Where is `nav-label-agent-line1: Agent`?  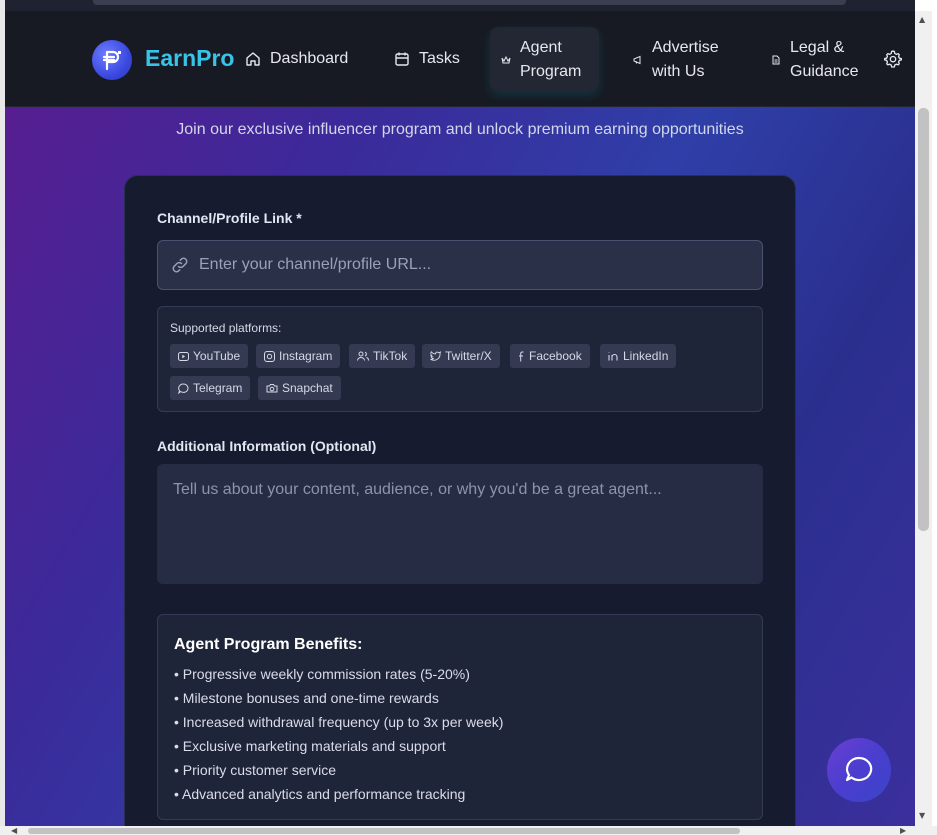
nav-label-agent-line1: Agent is located at coordinates (541, 47).